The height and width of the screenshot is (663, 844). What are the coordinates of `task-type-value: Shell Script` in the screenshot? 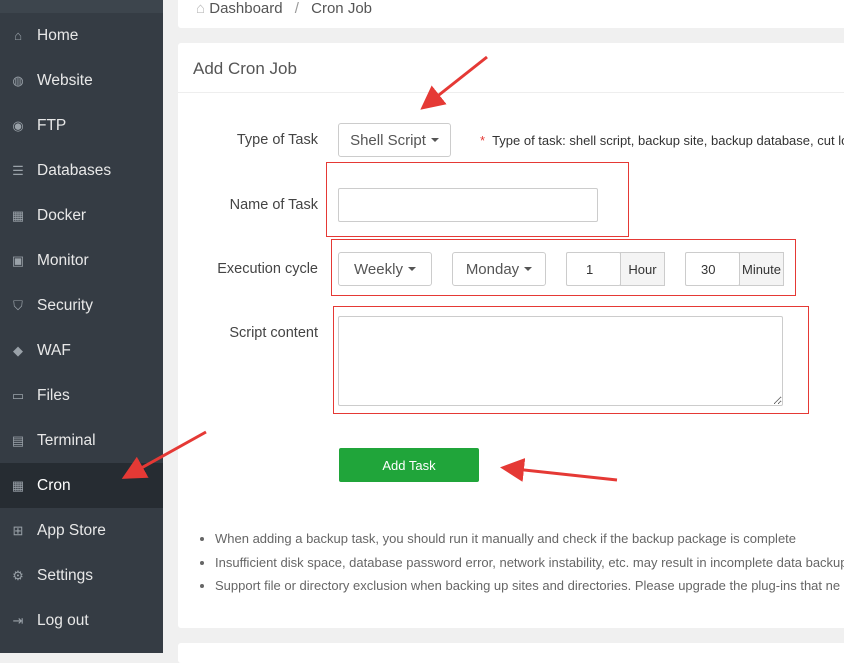 It's located at (388, 140).